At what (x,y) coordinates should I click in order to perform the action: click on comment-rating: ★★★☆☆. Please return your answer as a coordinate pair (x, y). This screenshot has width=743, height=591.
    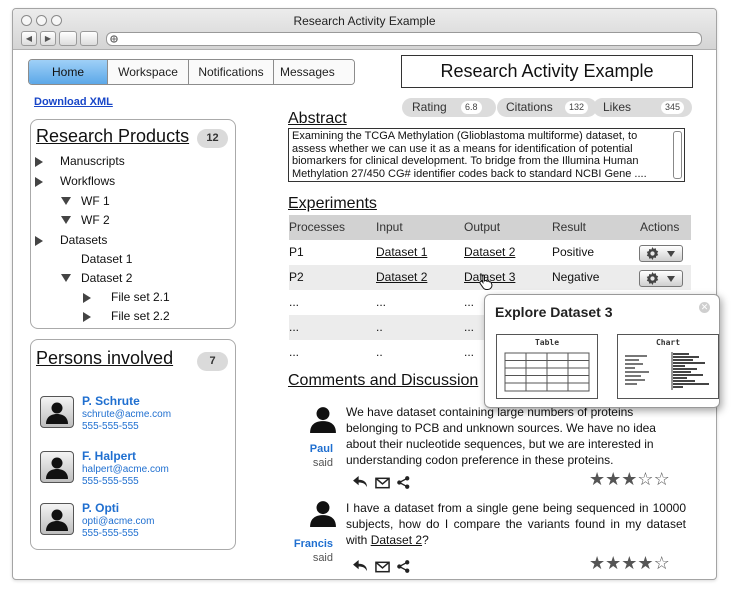
    Looking at the image, I should click on (629, 479).